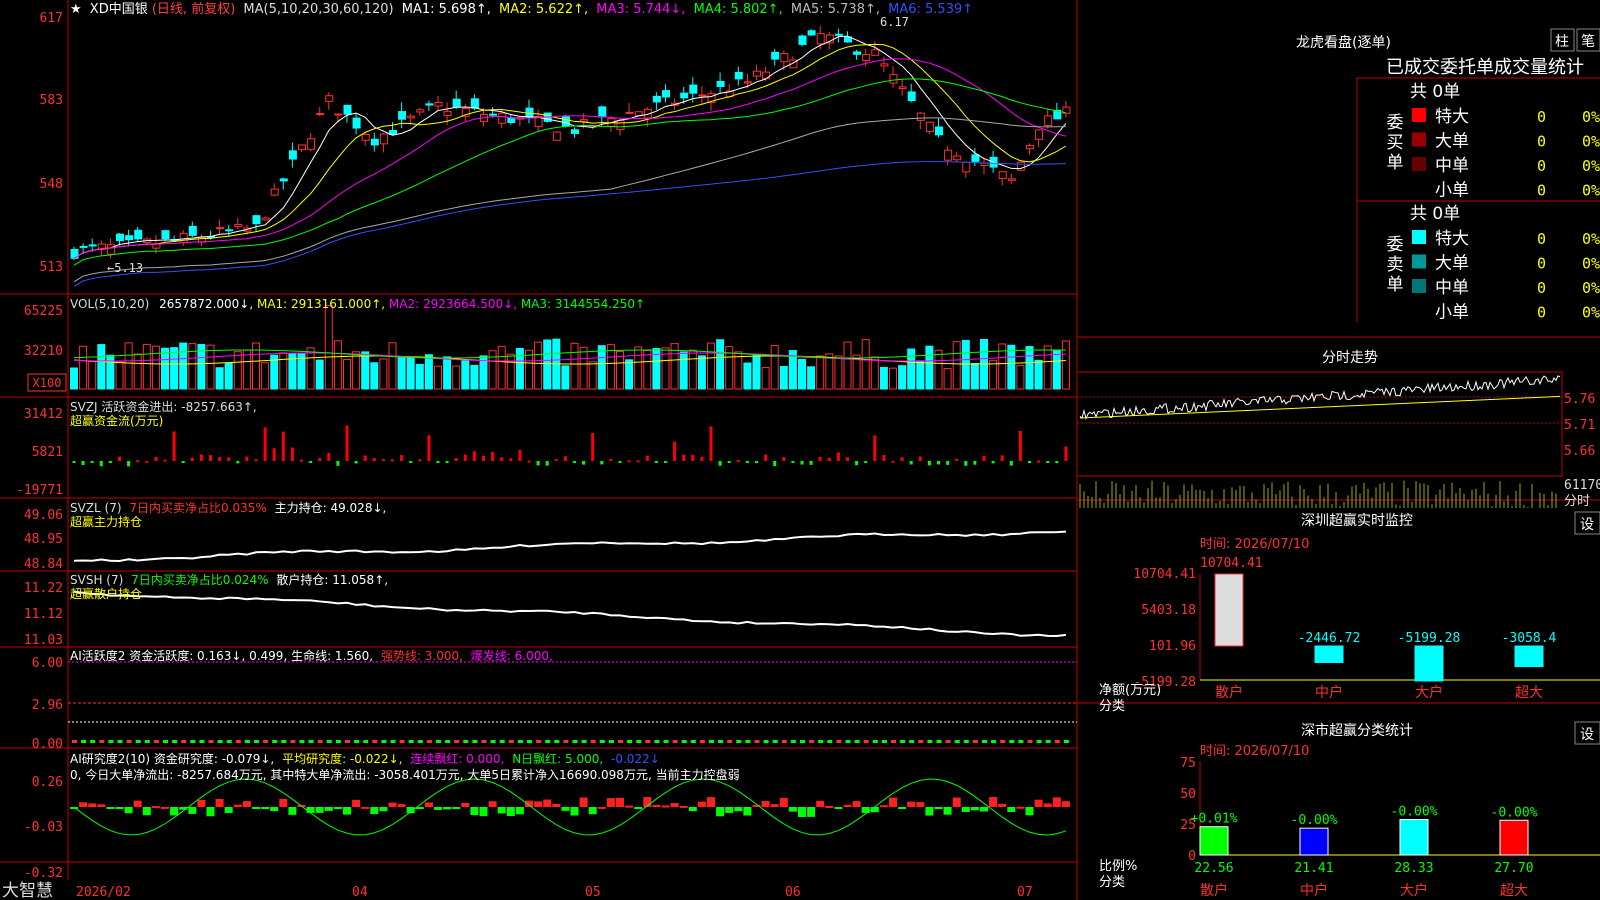 The width and height of the screenshot is (1600, 900). What do you see at coordinates (570, 614) in the screenshot?
I see `svsh-retail-holding-chart` at bounding box center [570, 614].